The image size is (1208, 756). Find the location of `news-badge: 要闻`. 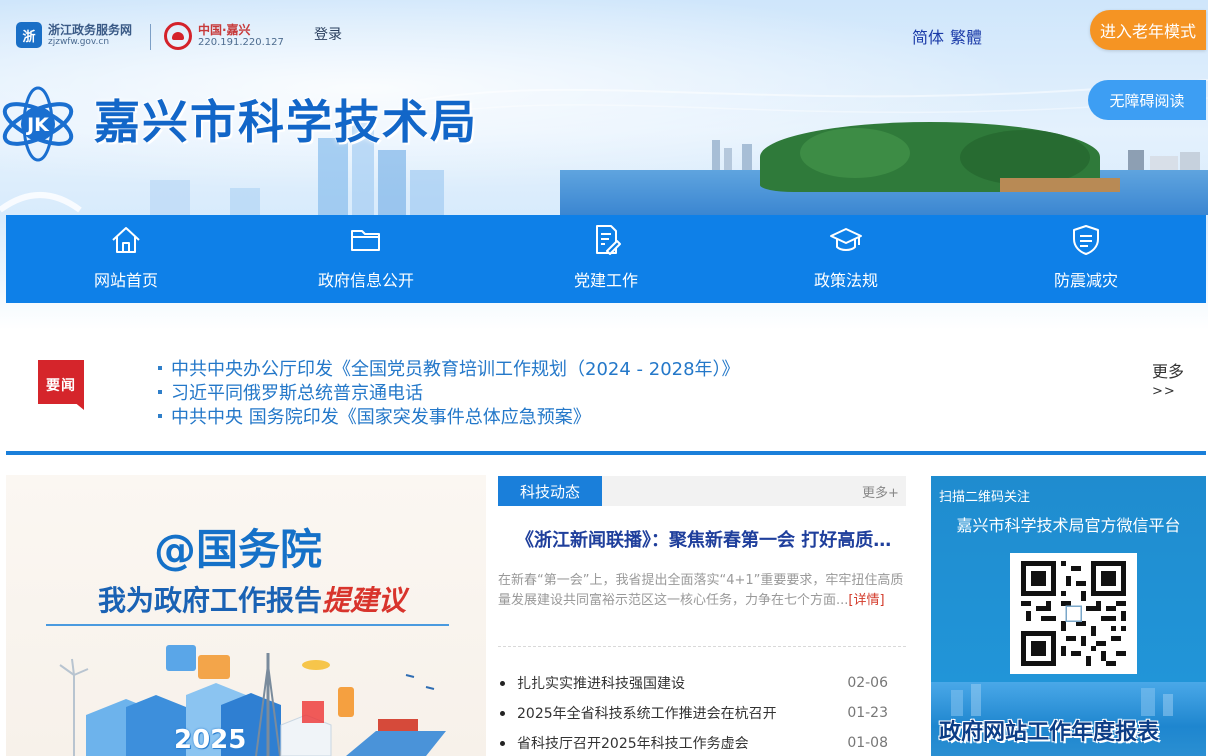

news-badge: 要闻 is located at coordinates (61, 385).